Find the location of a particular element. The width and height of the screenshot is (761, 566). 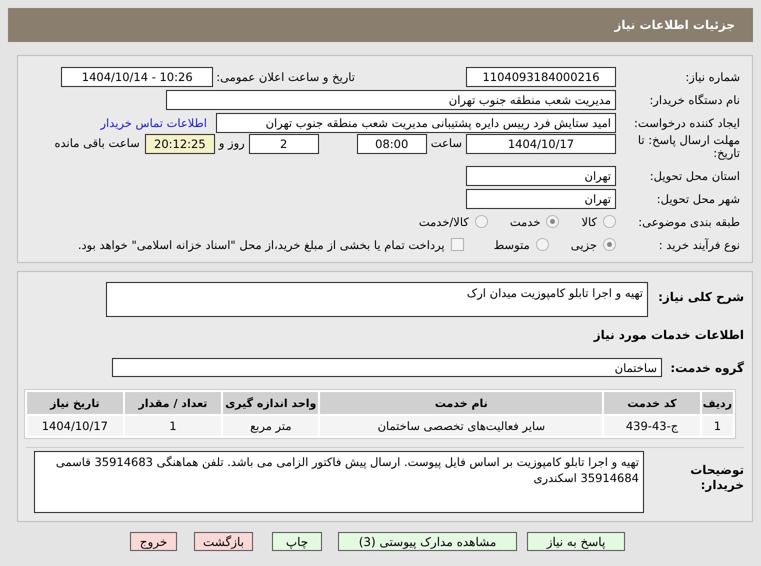

text-field: 1404/10/17 is located at coordinates (541, 144).